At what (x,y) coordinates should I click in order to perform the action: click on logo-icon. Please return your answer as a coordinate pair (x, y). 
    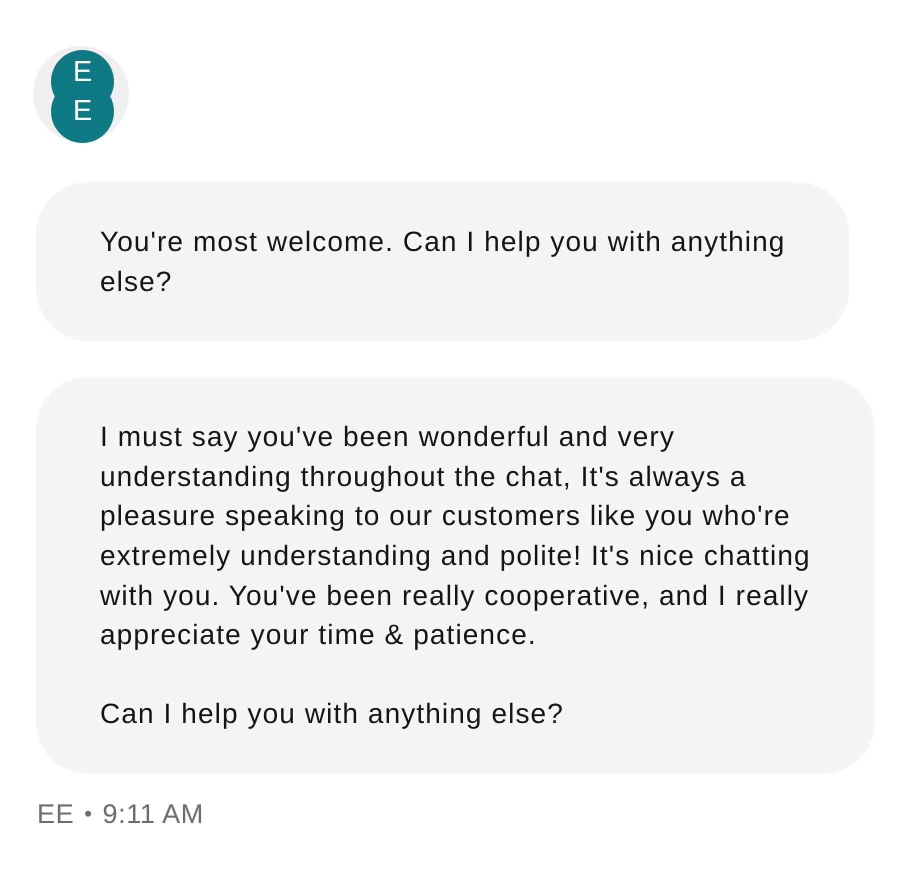
    Looking at the image, I should click on (82, 96).